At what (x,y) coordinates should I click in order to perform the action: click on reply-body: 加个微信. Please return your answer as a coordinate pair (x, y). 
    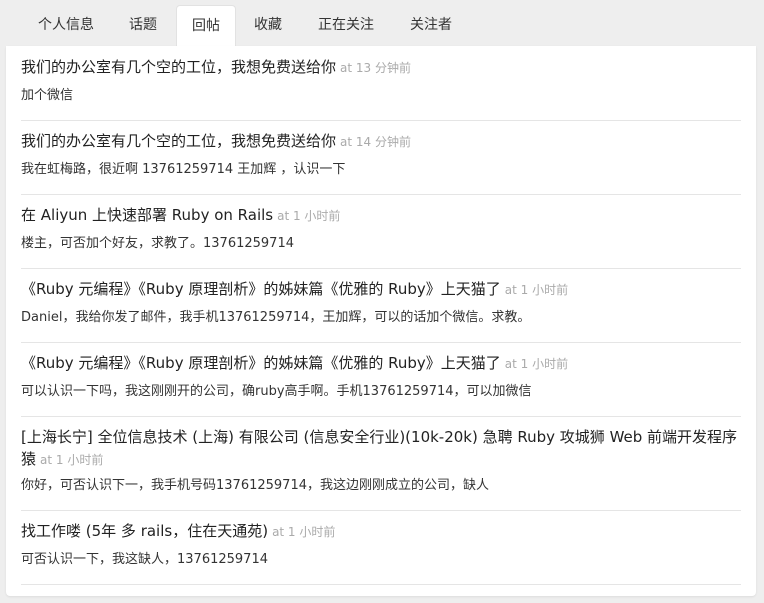
    Looking at the image, I should click on (47, 95).